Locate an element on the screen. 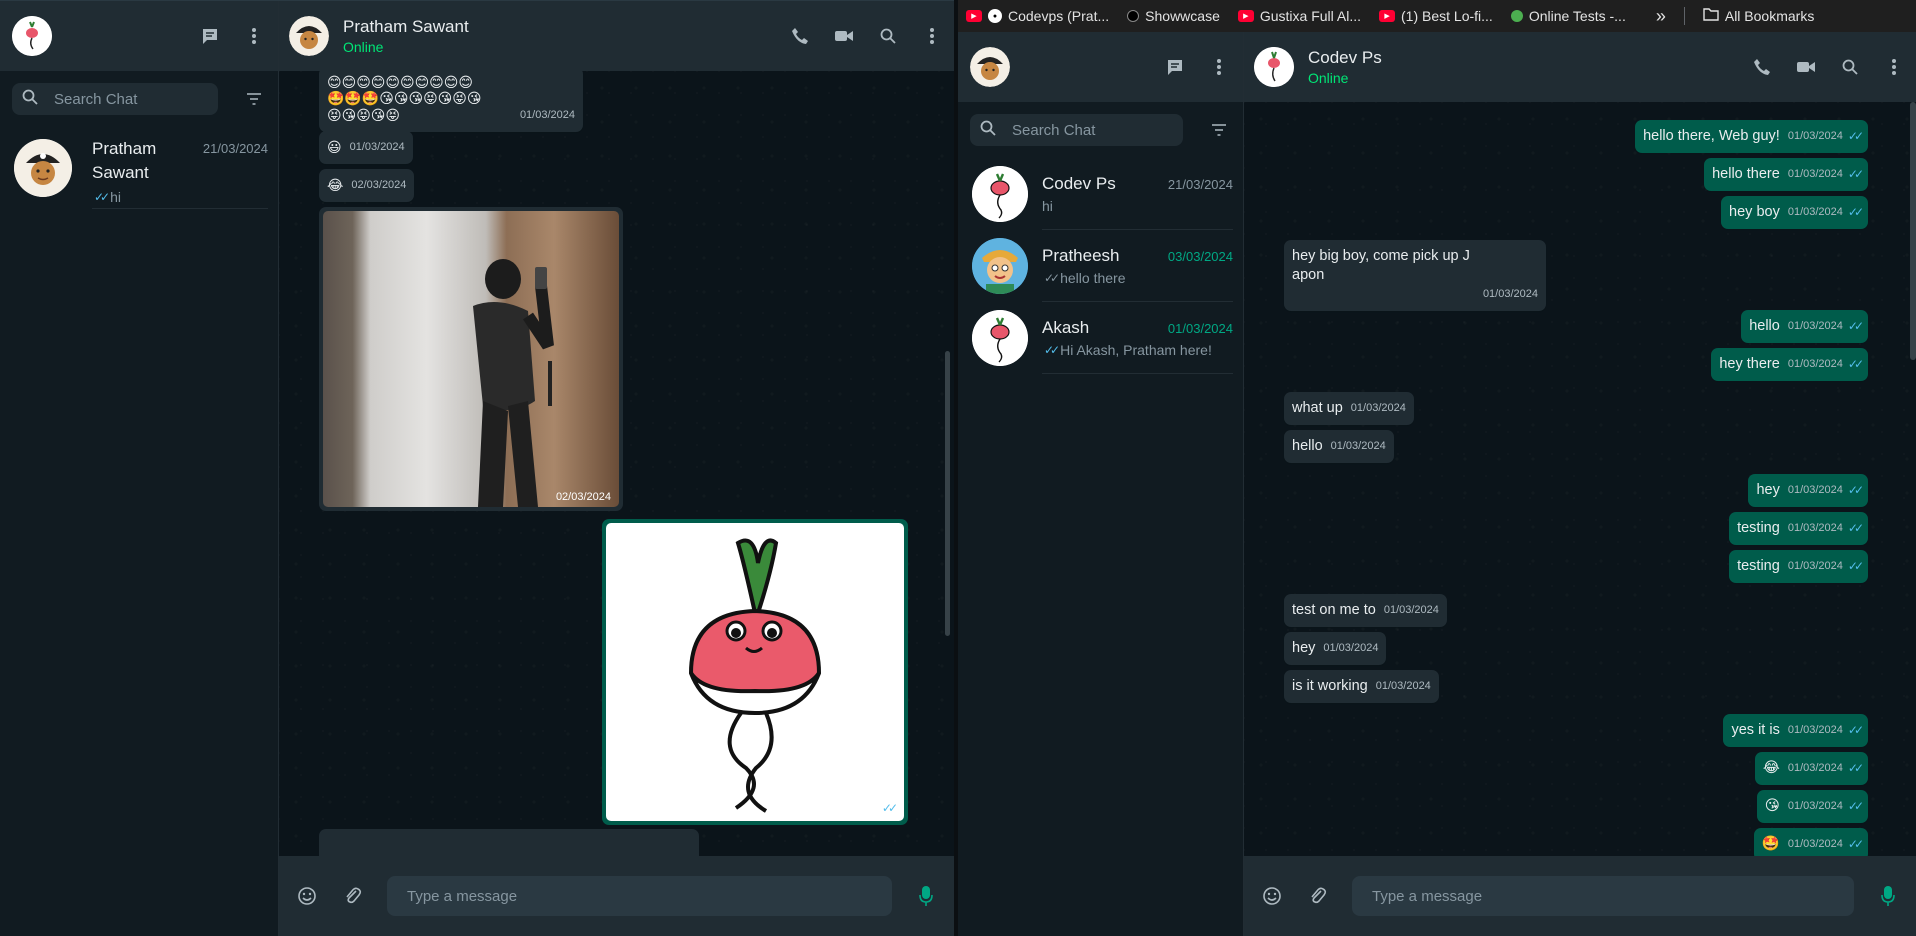 This screenshot has height=936, width=1916. all-bookmarks-button: All Bookmarks is located at coordinates (1758, 16).